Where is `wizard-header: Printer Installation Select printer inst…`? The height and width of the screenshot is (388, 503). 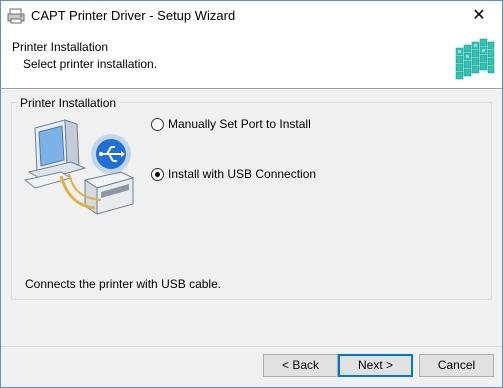 wizard-header: Printer Installation Select printer inst… is located at coordinates (251, 59).